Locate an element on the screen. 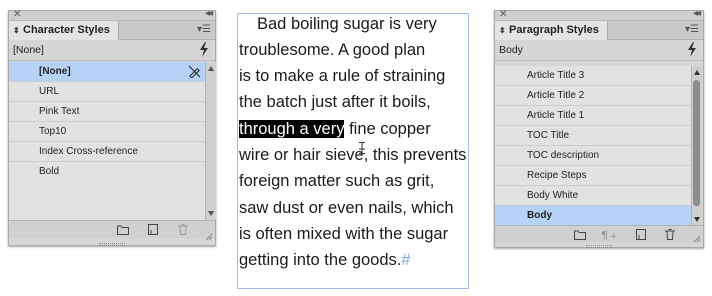 The height and width of the screenshot is (296, 712). text-line: is often mixed with the sugar is located at coordinates (343, 234).